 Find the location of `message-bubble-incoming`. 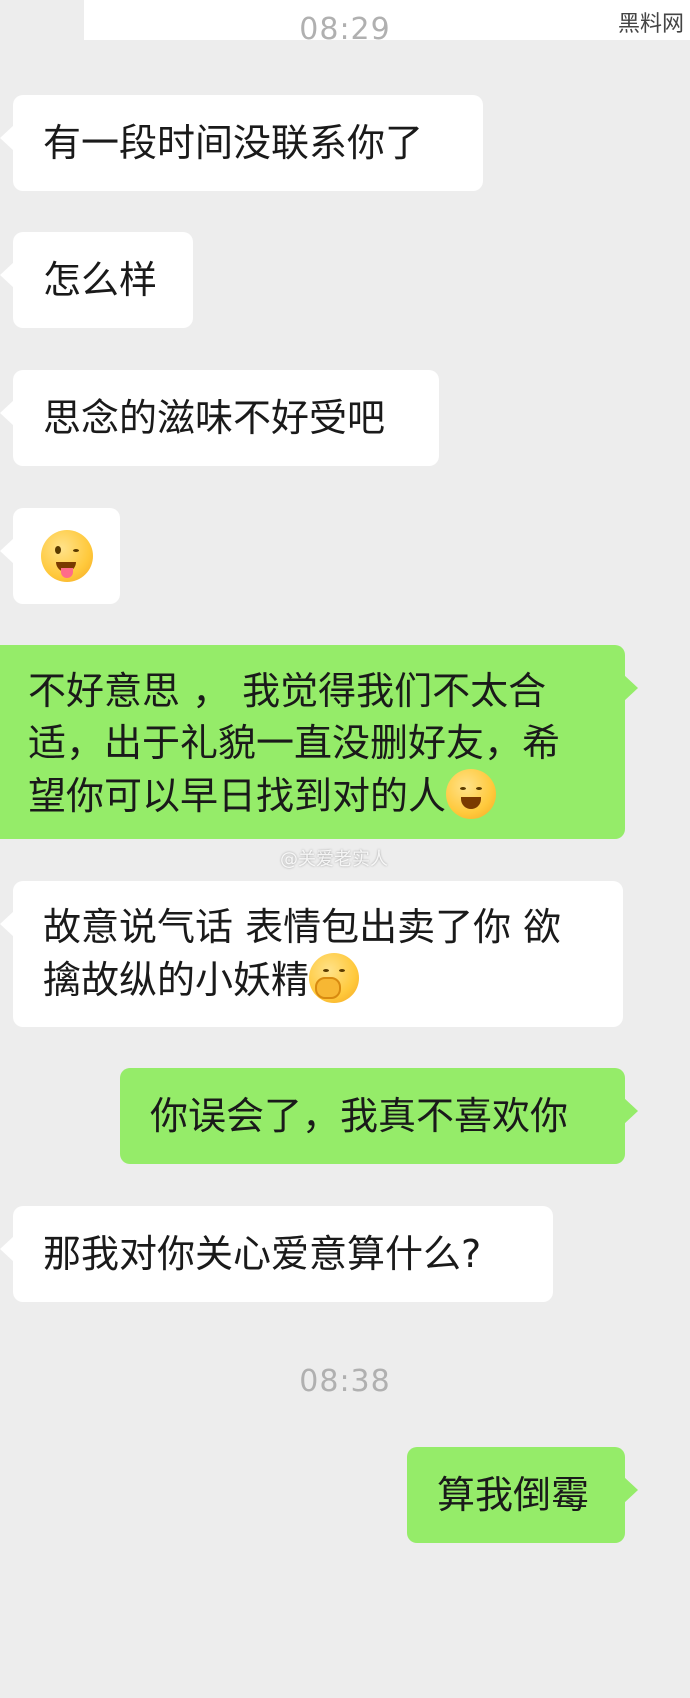

message-bubble-incoming is located at coordinates (60, 556).